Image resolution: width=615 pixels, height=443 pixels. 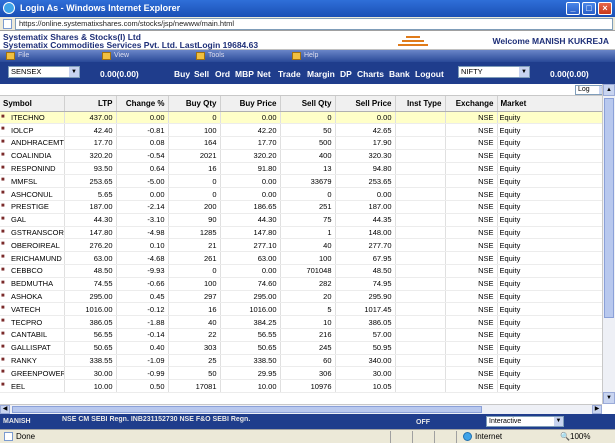 What do you see at coordinates (182, 74) in the screenshot?
I see `buy-link: Buy` at bounding box center [182, 74].